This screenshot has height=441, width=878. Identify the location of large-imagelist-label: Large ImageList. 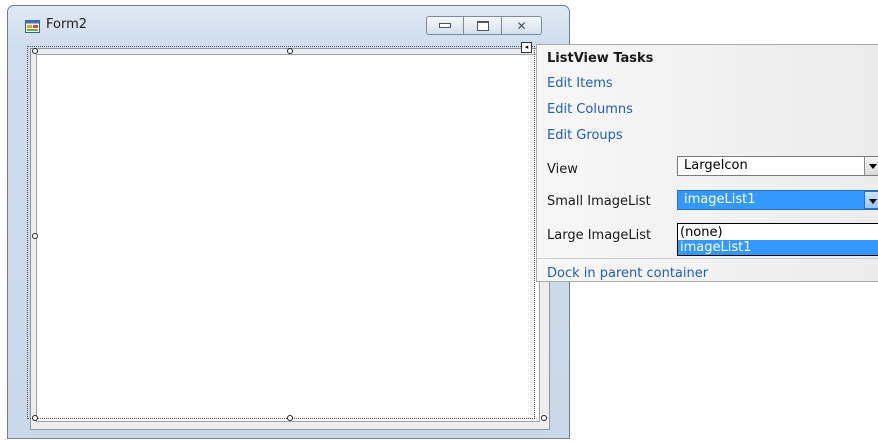
(599, 235).